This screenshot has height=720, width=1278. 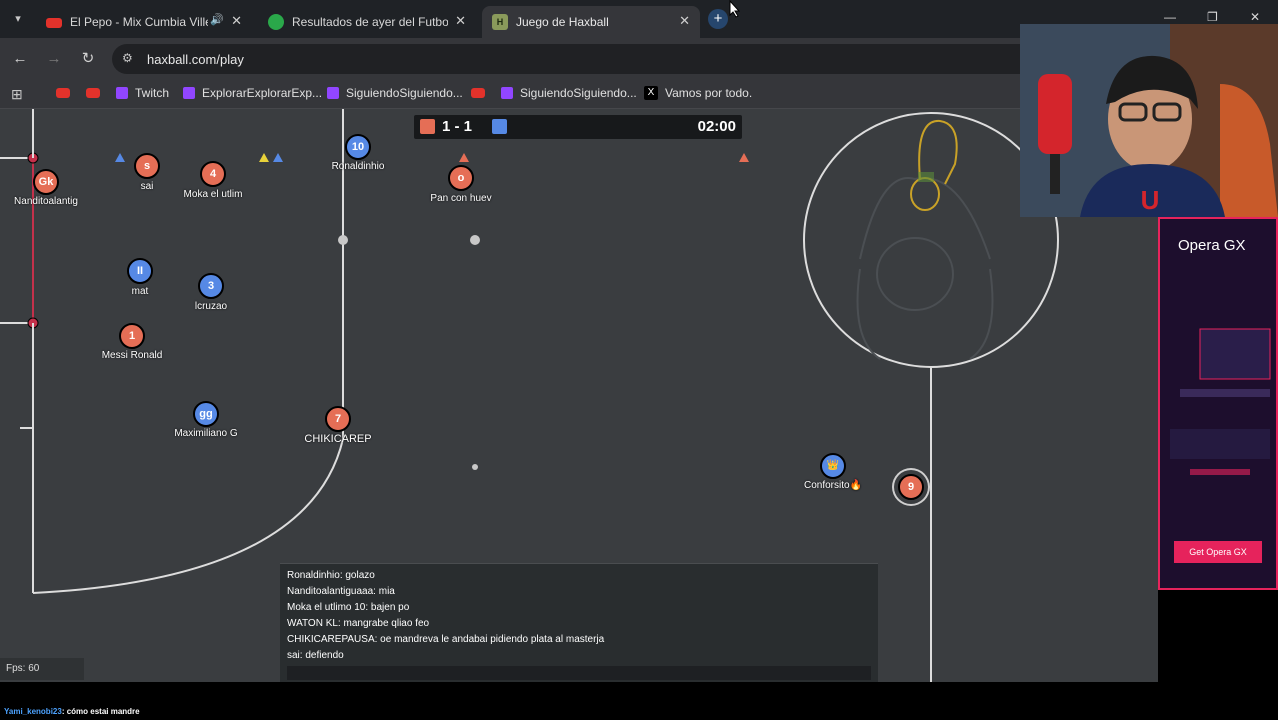 What do you see at coordinates (579, 673) in the screenshot?
I see `chat-input` at bounding box center [579, 673].